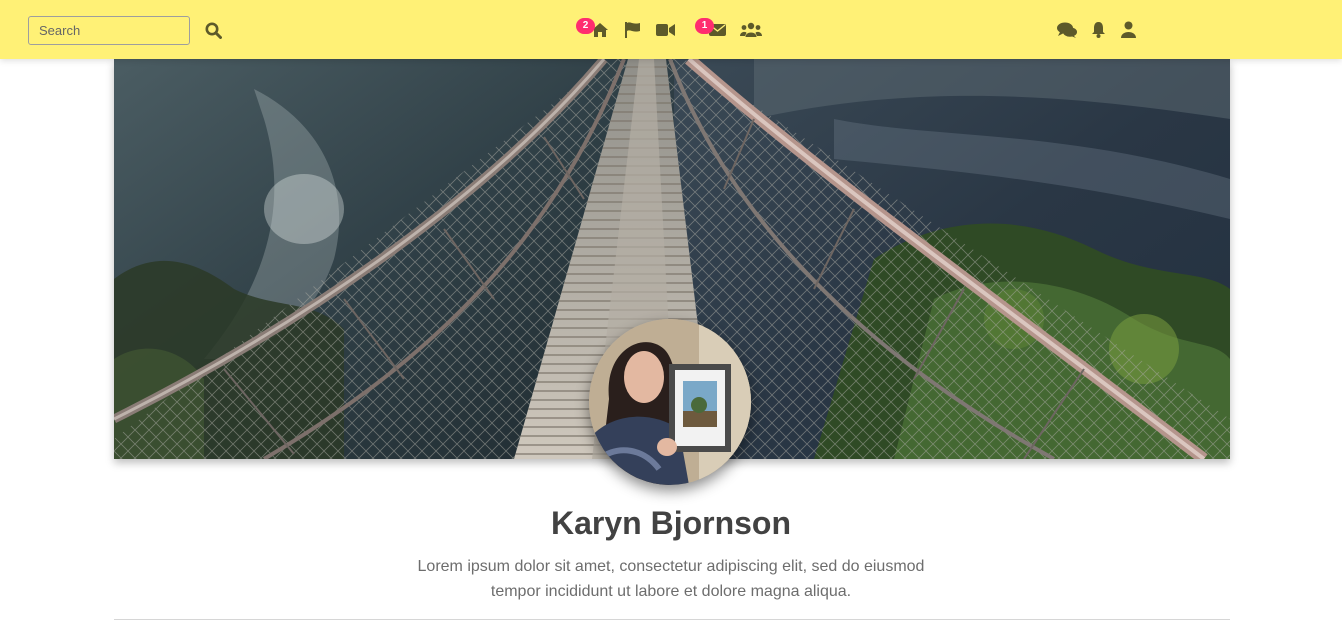  I want to click on flag-icon, so click(632, 30).